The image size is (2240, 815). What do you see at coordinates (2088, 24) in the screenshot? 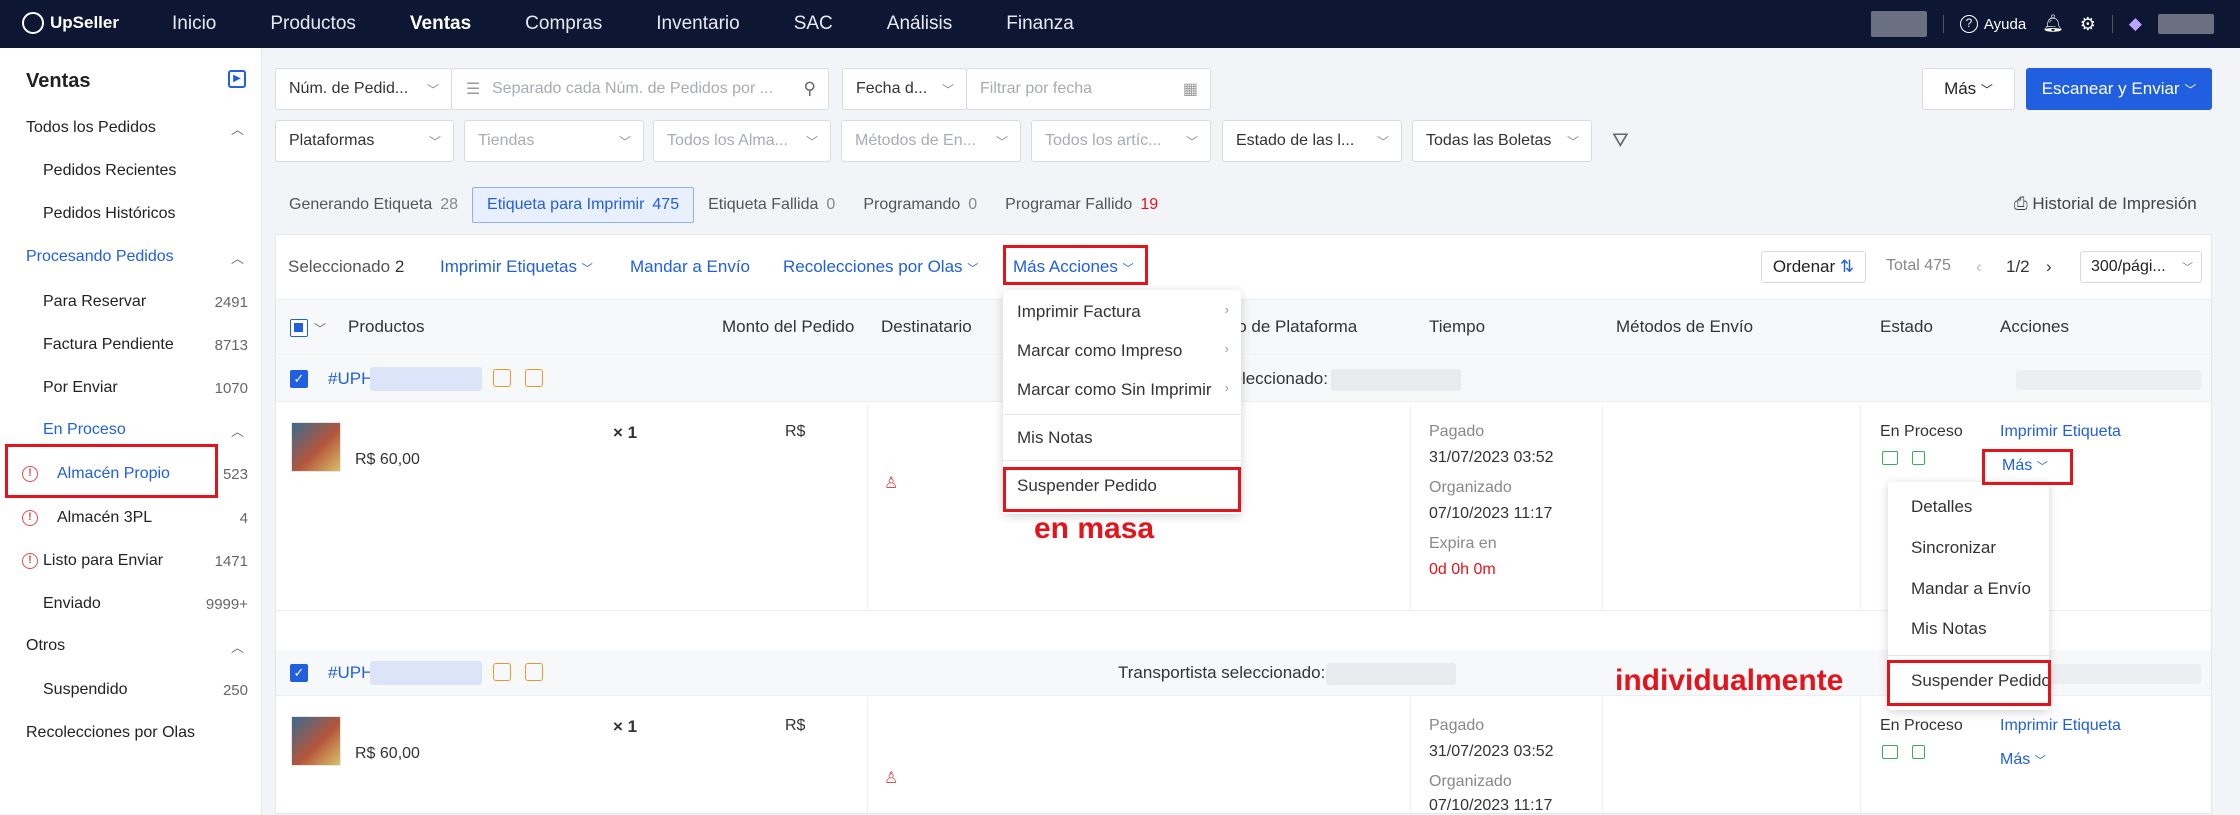
I see `gear-icon: ⚙` at bounding box center [2088, 24].